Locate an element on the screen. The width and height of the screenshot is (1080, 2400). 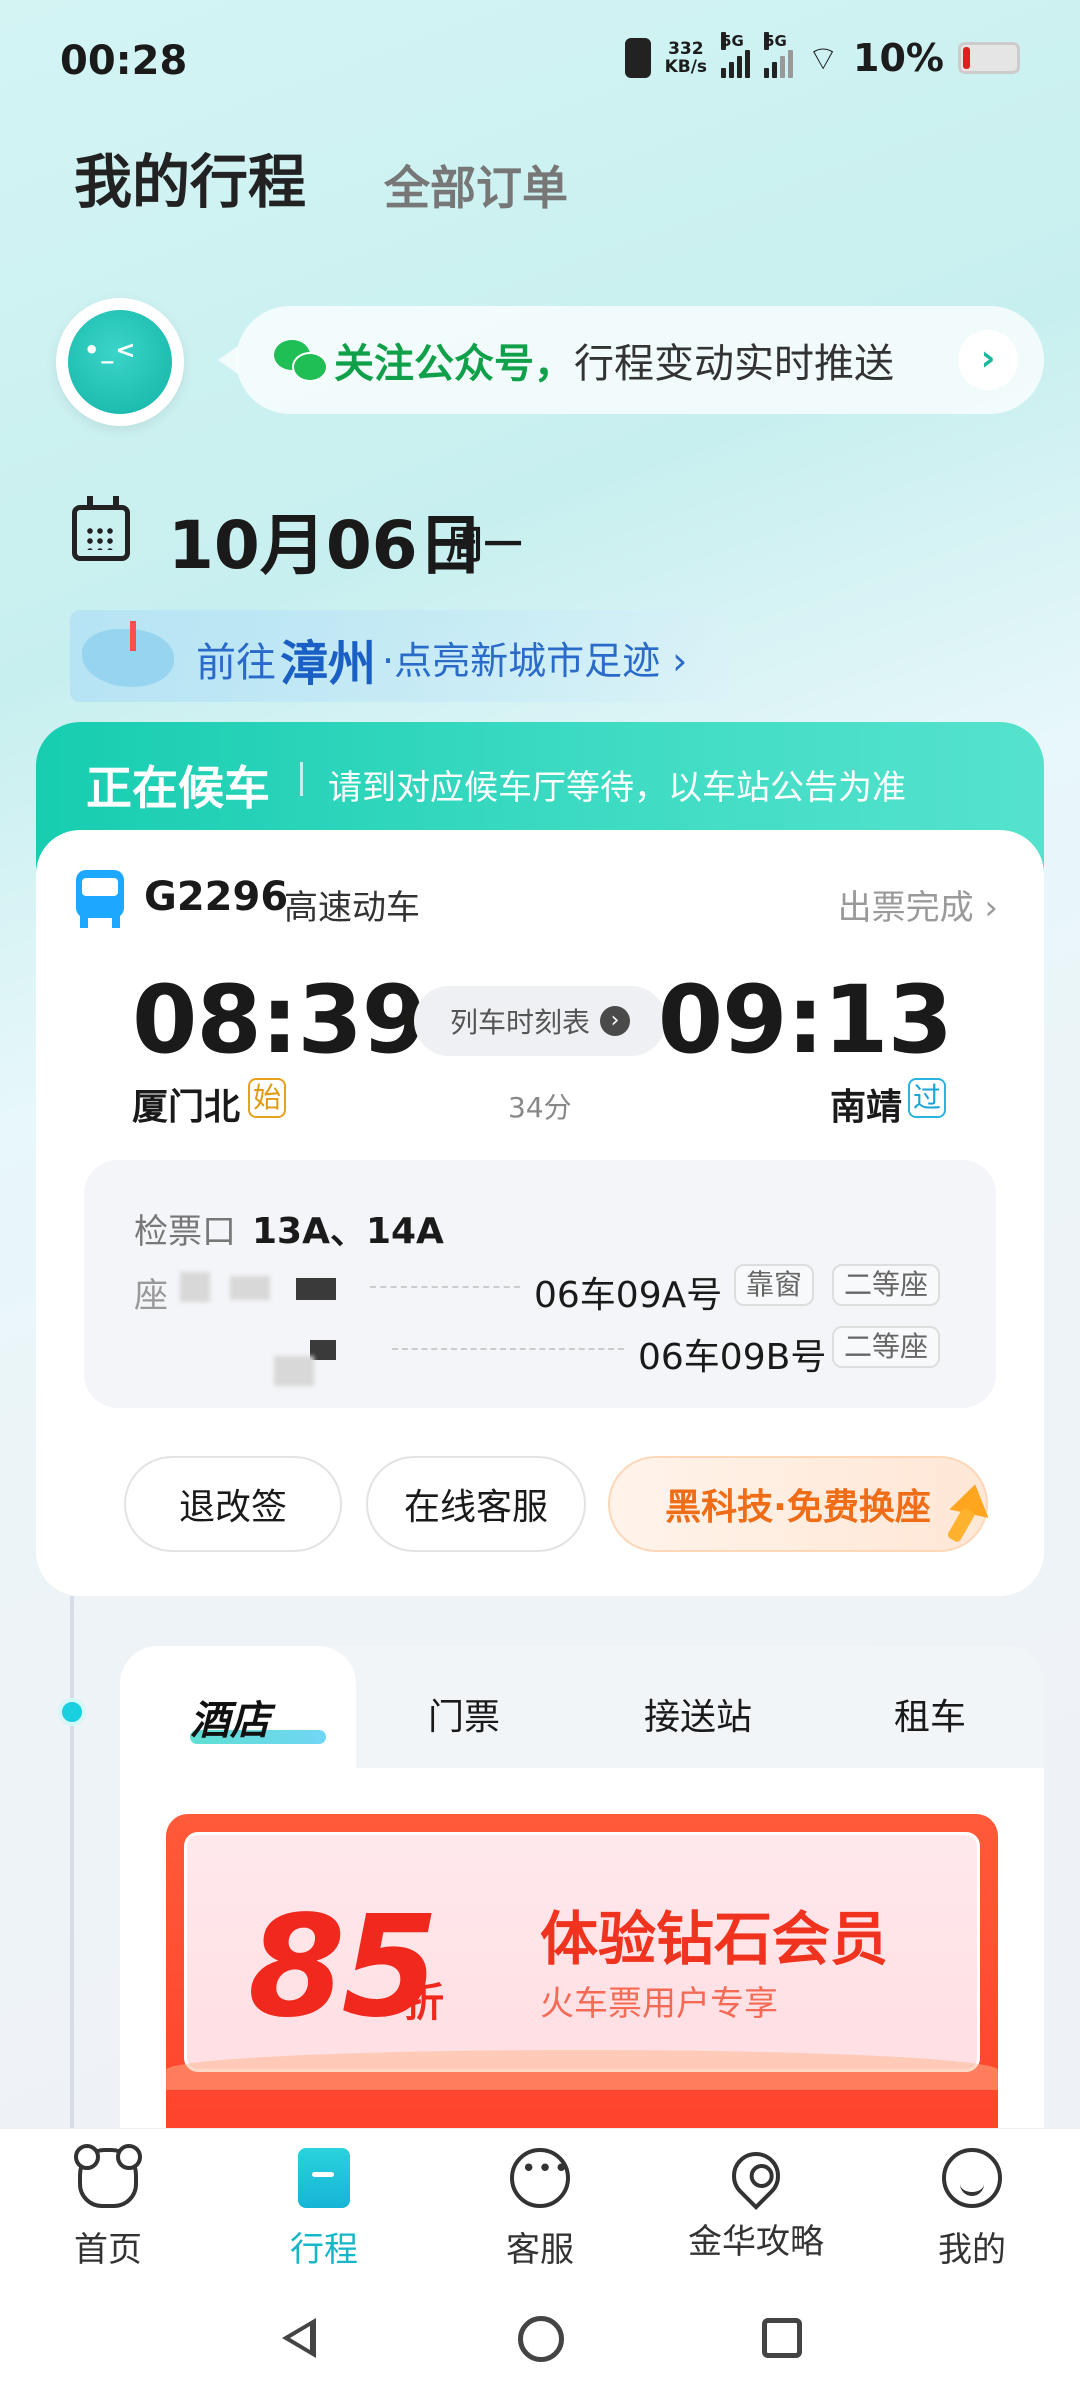
system-home-icon is located at coordinates (541, 2339).